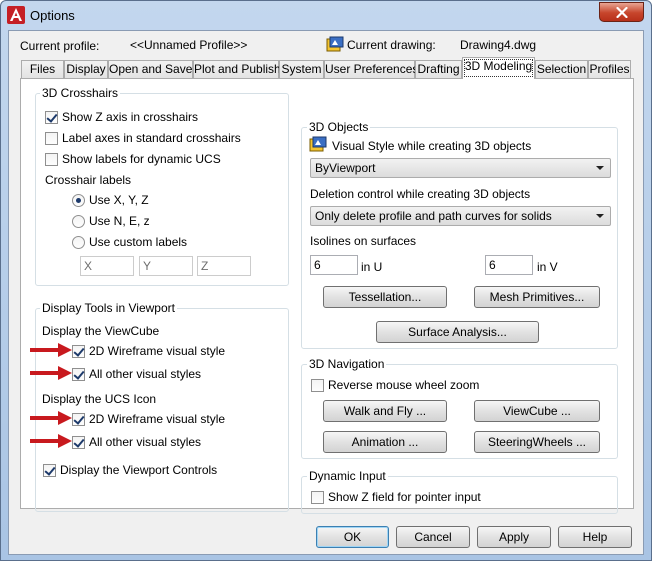  Describe the element at coordinates (119, 221) in the screenshot. I see `radio-use-nez-label: Use N, E, z` at that location.